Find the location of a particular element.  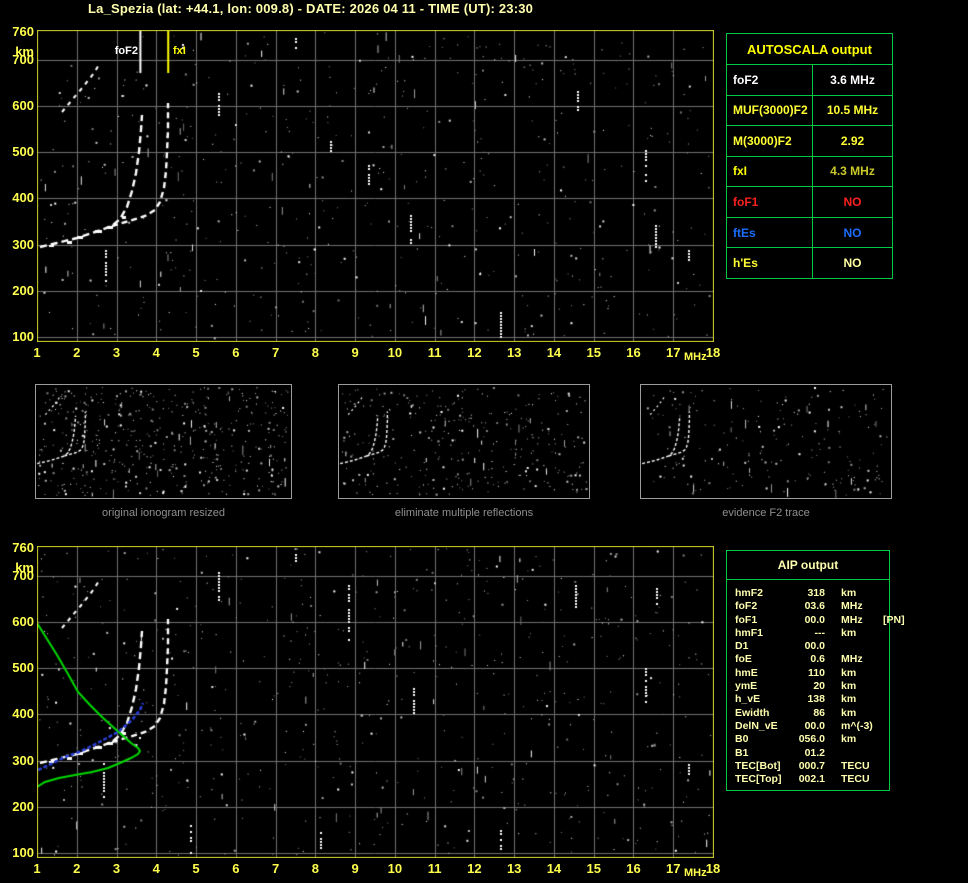

aip-value: 00.0 is located at coordinates (814, 646).